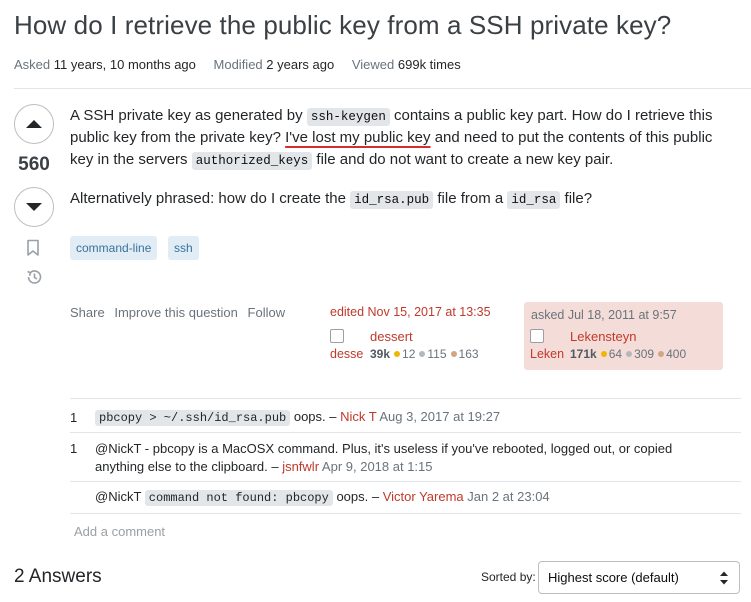  Describe the element at coordinates (547, 345) in the screenshot. I see `avatar: Leken` at that location.